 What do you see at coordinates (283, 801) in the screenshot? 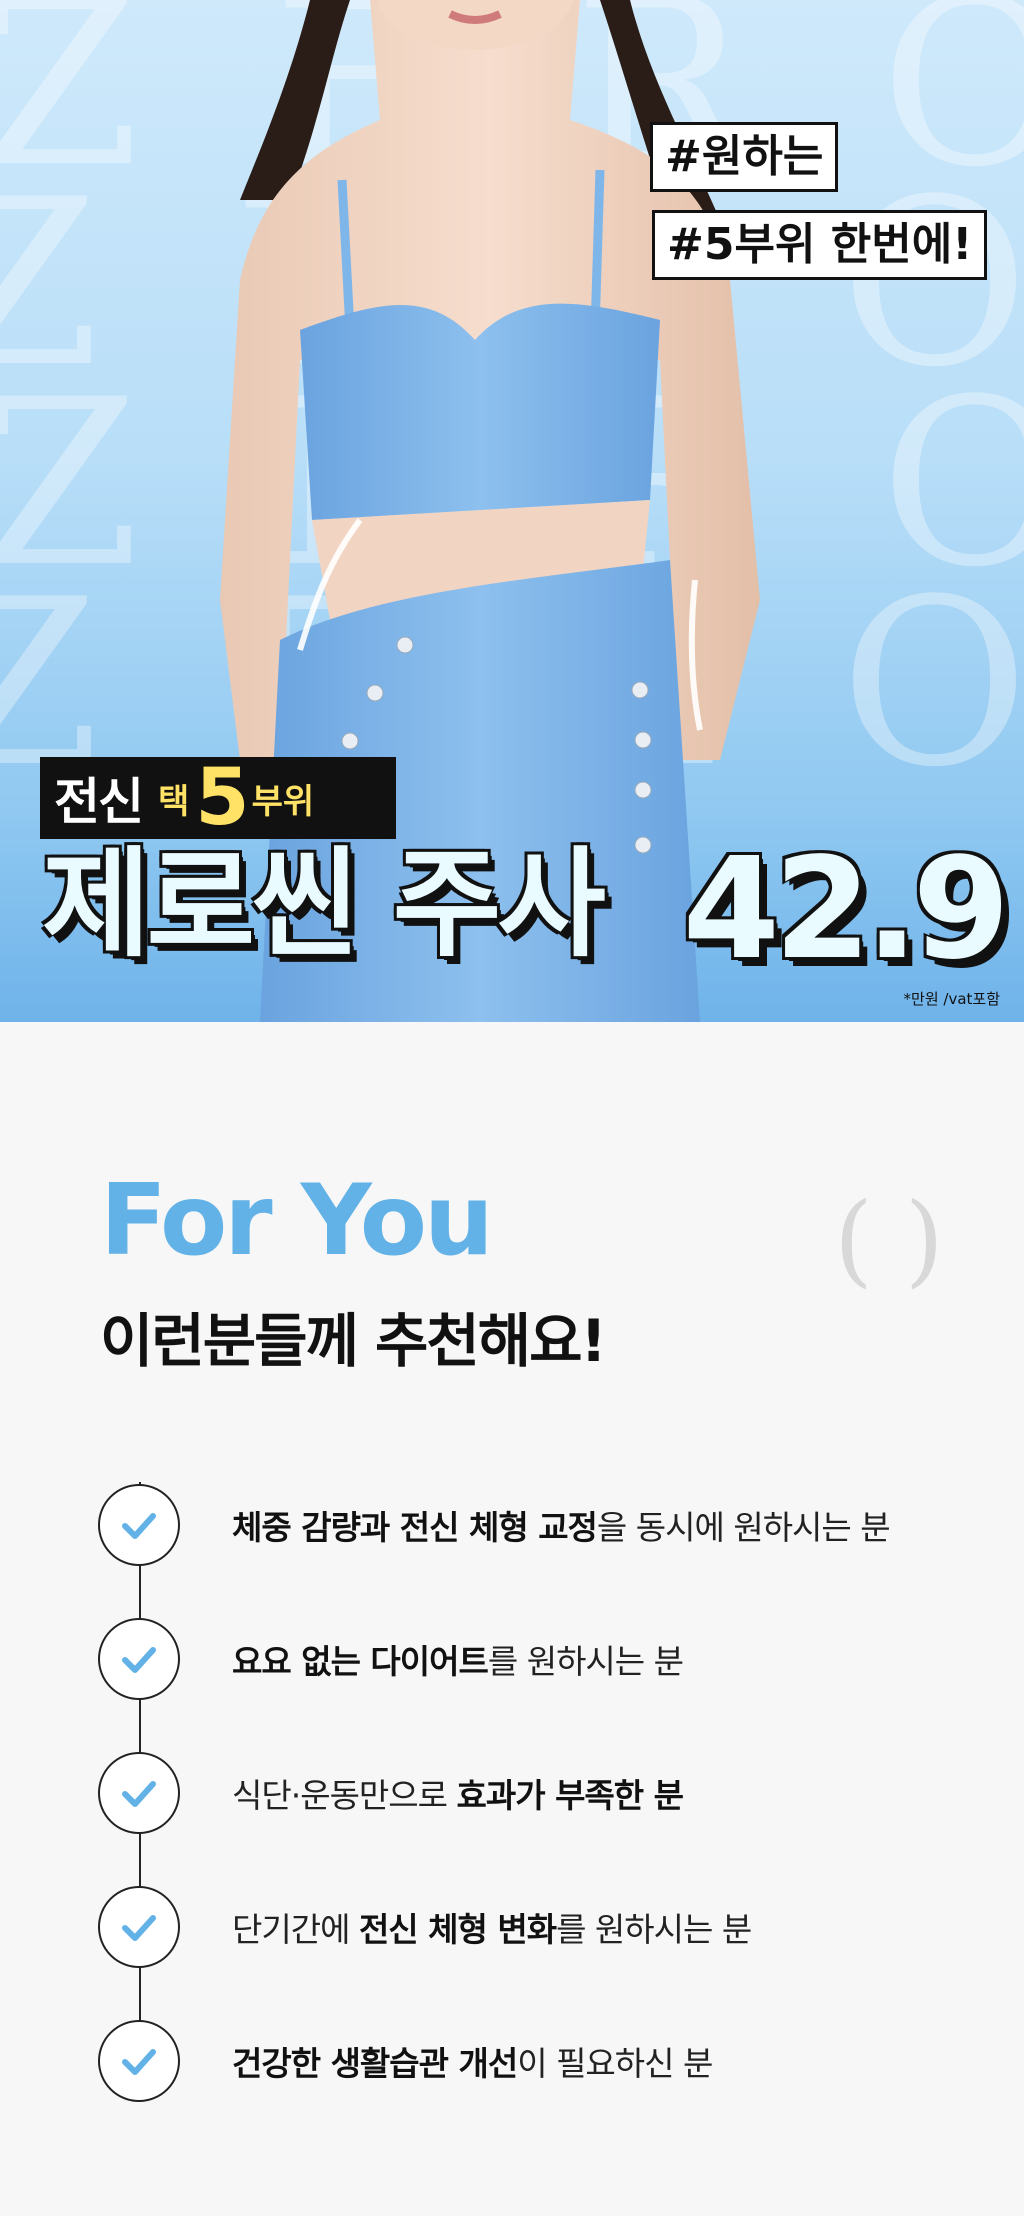
I see `badge-parts: 부위` at bounding box center [283, 801].